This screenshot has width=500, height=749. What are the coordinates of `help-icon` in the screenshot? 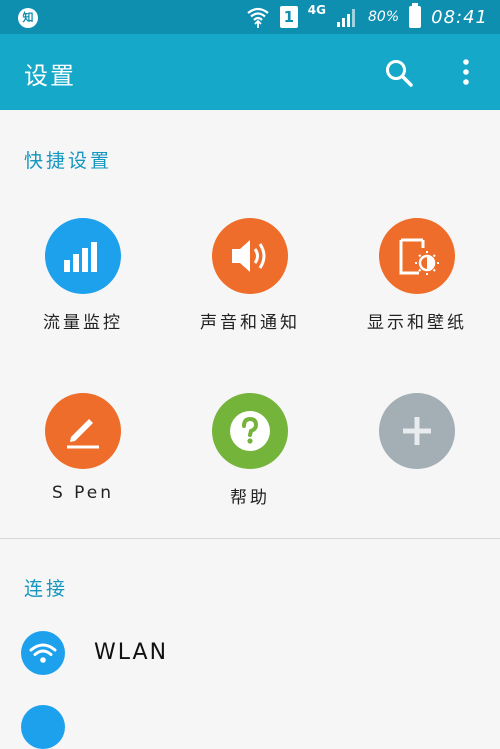 It's located at (250, 431).